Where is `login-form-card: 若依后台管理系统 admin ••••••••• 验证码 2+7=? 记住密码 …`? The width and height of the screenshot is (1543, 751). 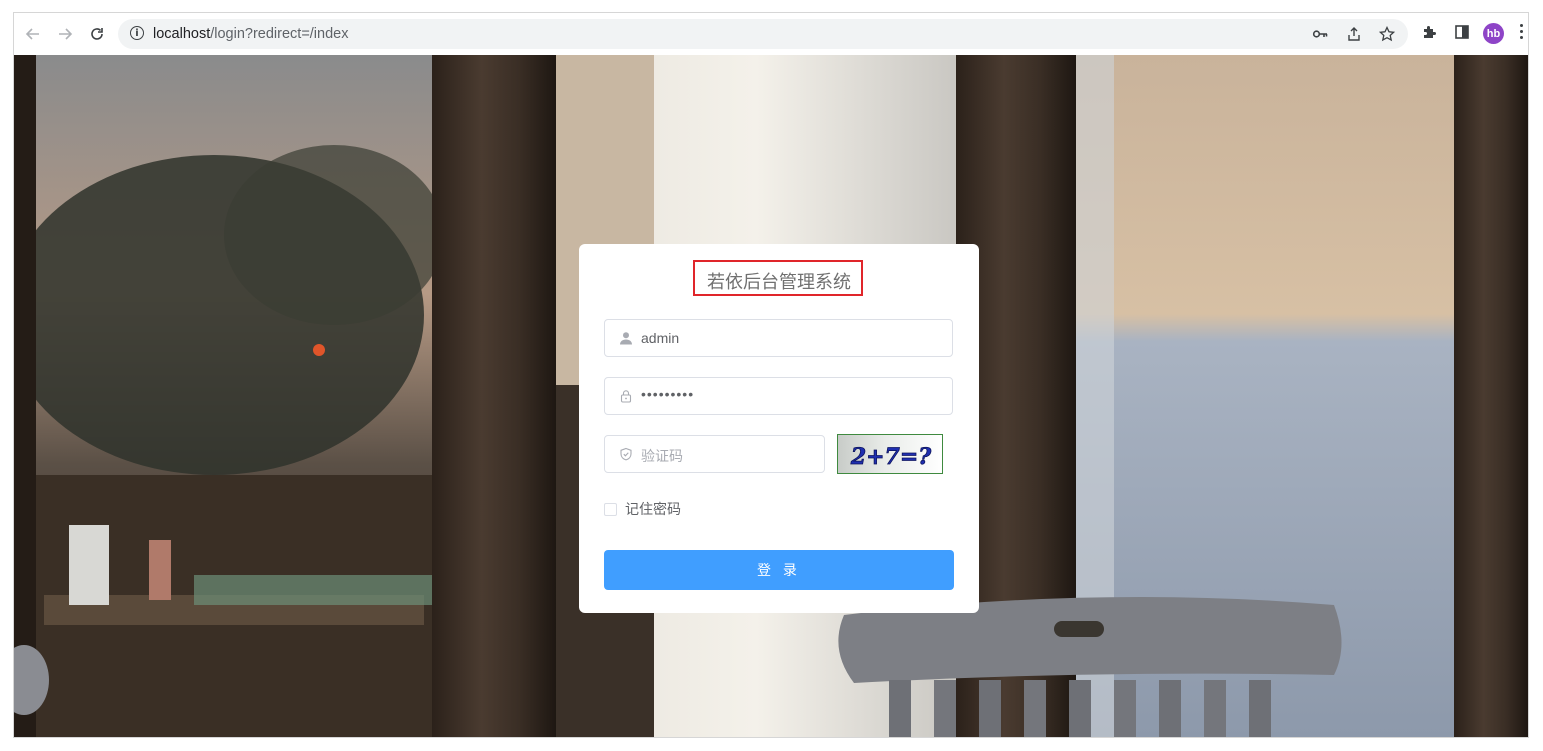
login-form-card: 若依后台管理系统 admin ••••••••• 验证码 2+7=? 记住密码 … is located at coordinates (779, 428).